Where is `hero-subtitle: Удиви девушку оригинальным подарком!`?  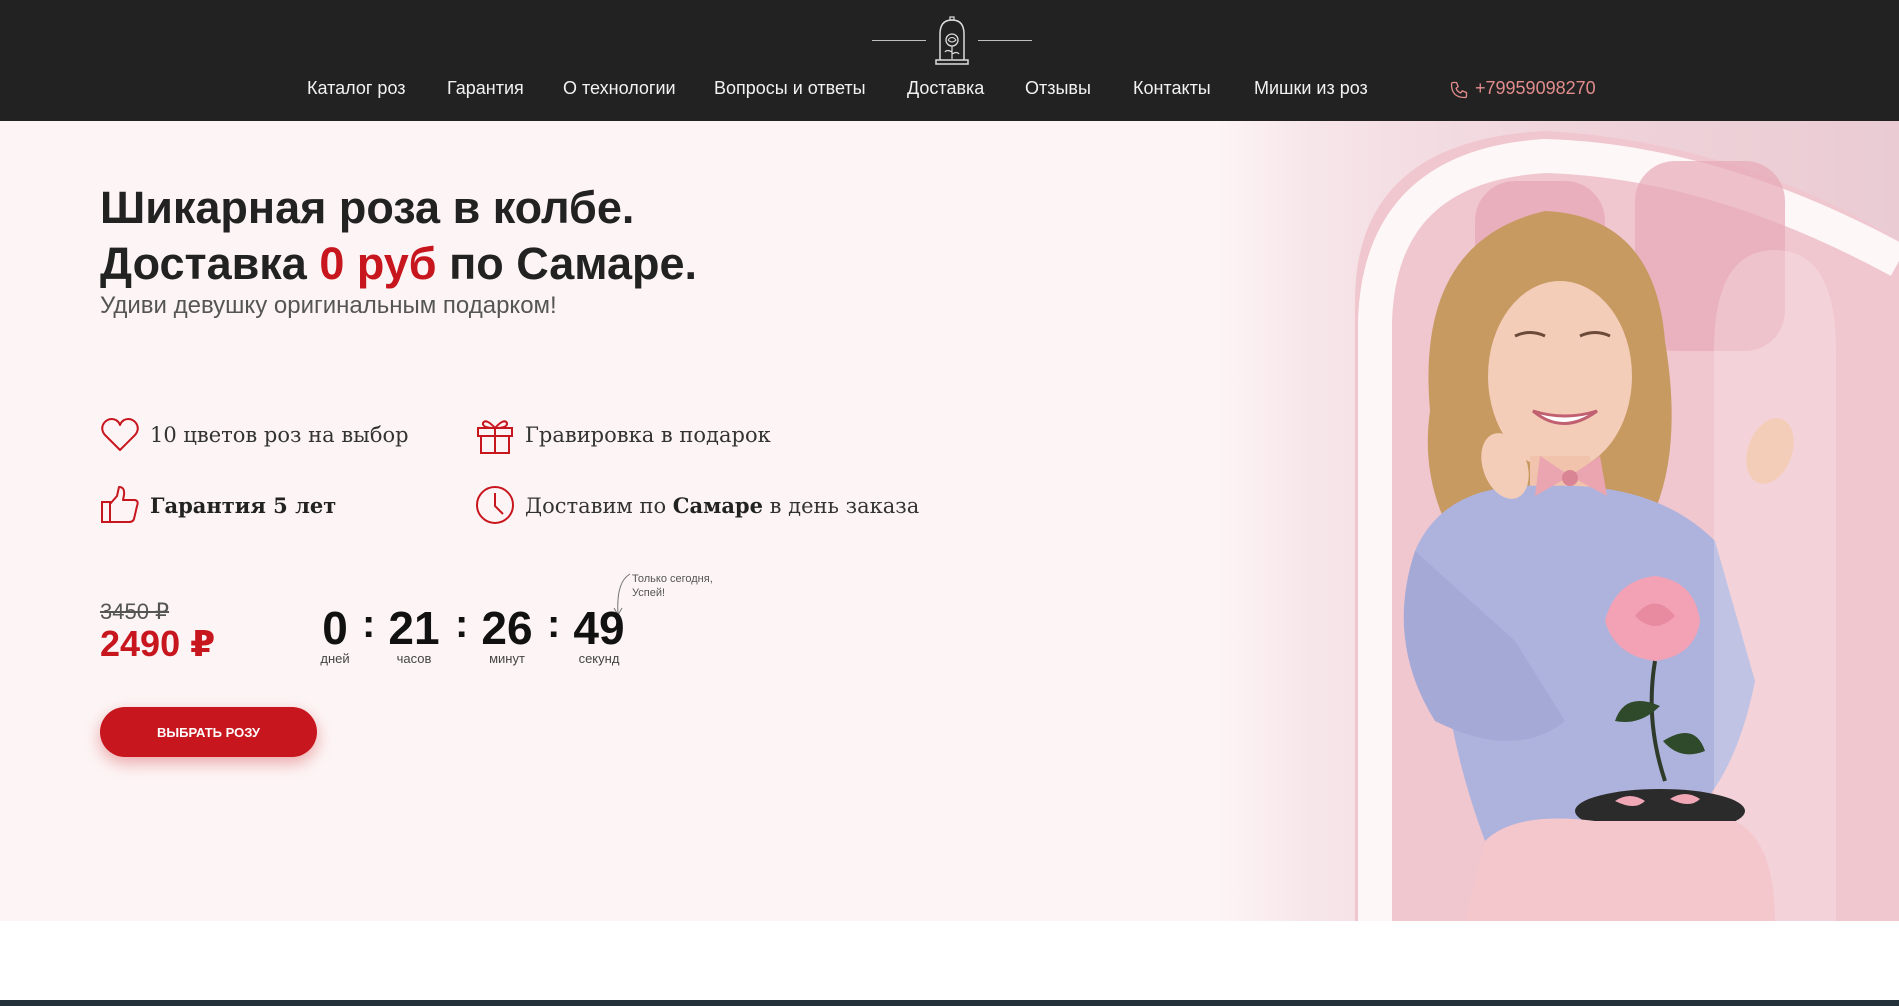
hero-subtitle: Удиви девушку оригинальным подарком! is located at coordinates (328, 305).